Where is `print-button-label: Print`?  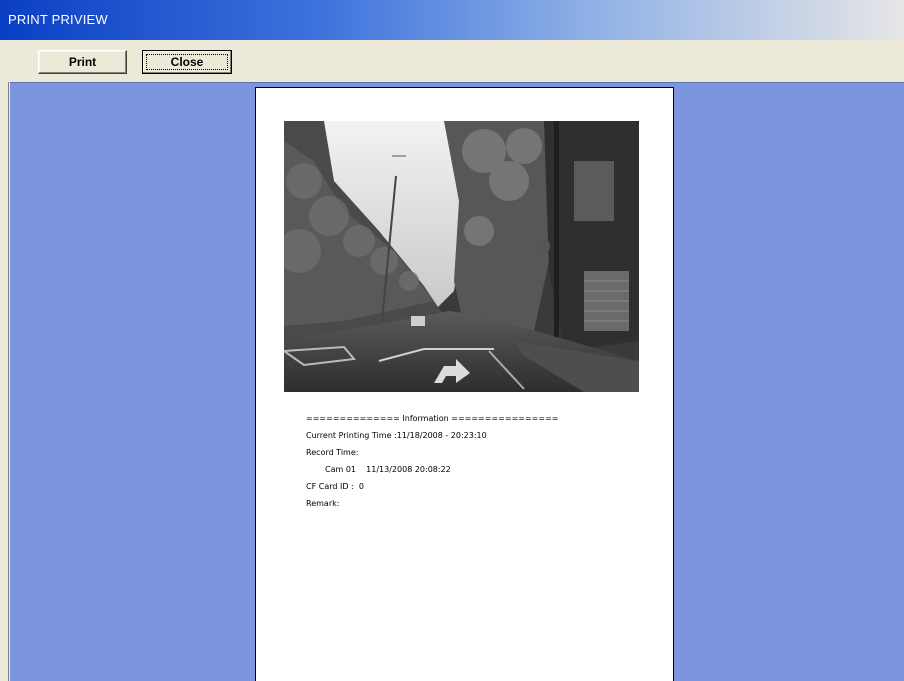
print-button-label: Print is located at coordinates (82, 62).